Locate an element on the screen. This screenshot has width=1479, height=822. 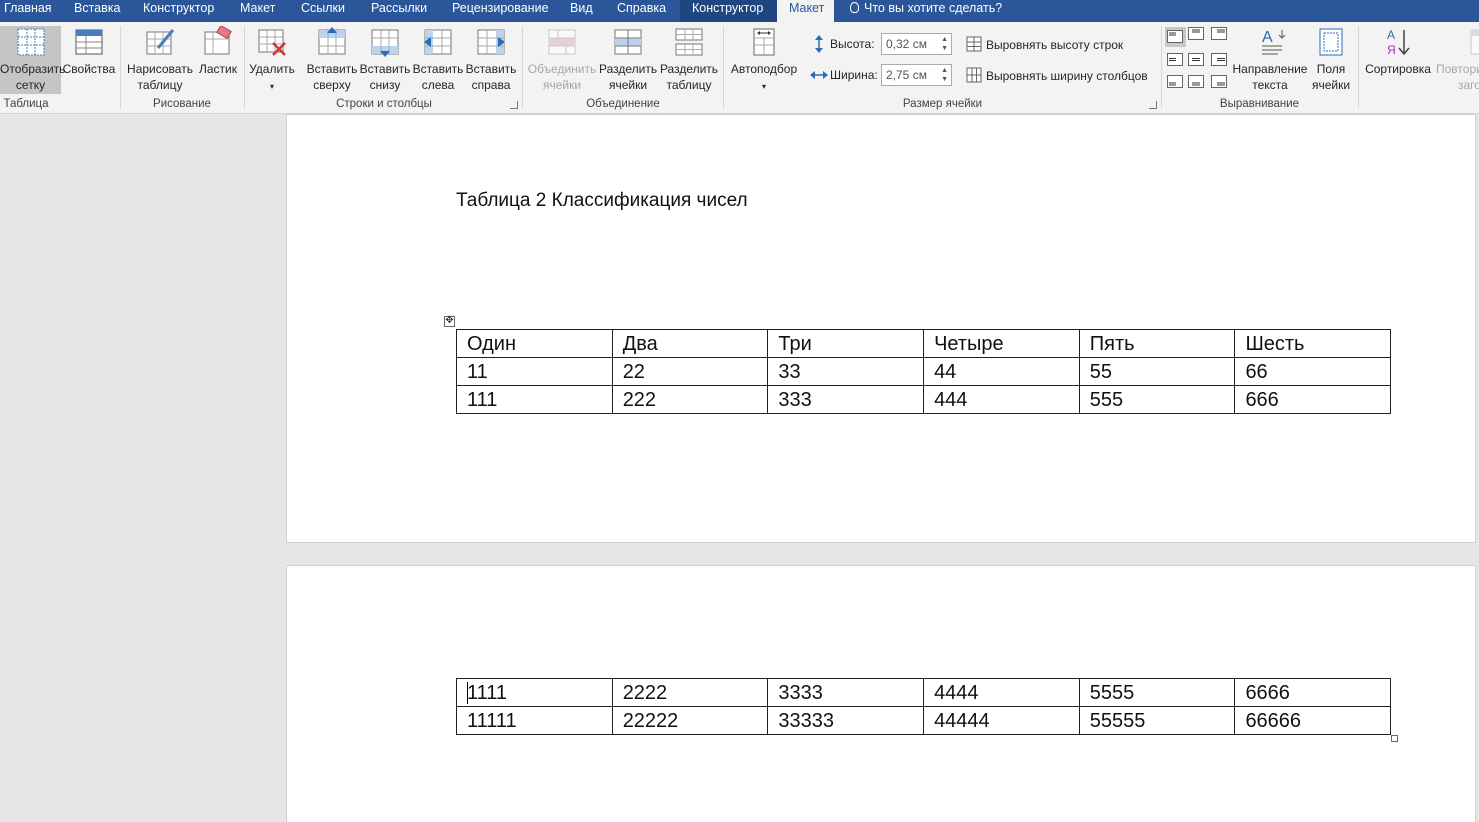
table-cell: 3333 is located at coordinates (846, 692).